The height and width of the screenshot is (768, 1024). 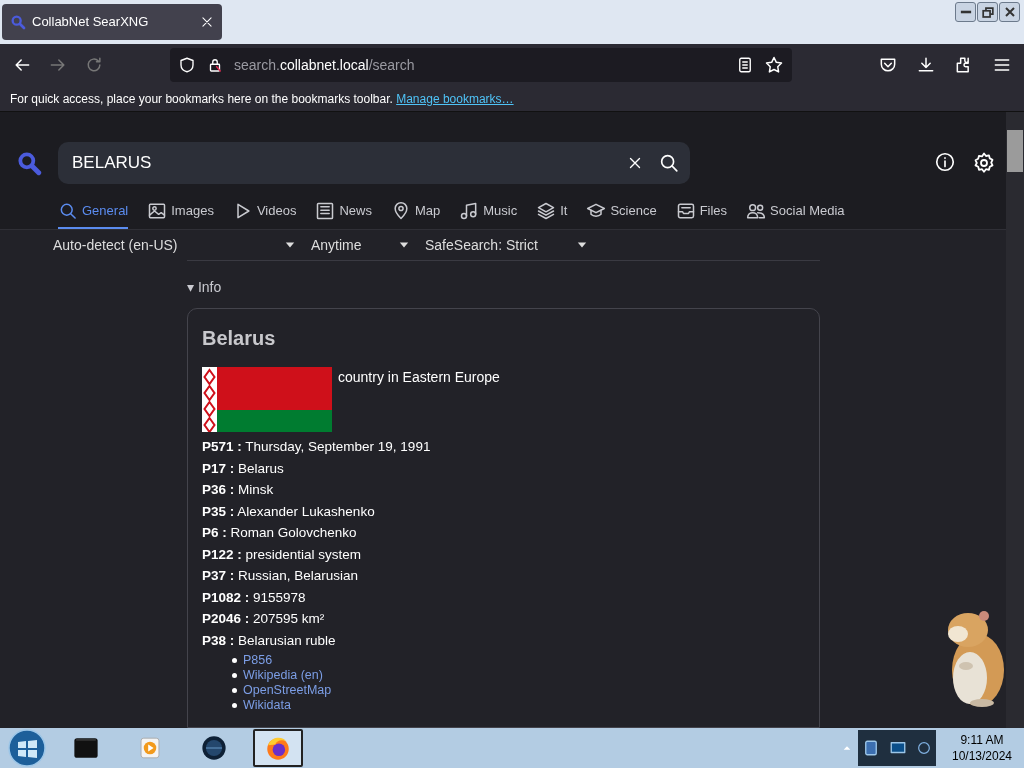 I want to click on category-tab: General, so click(x=93, y=215).